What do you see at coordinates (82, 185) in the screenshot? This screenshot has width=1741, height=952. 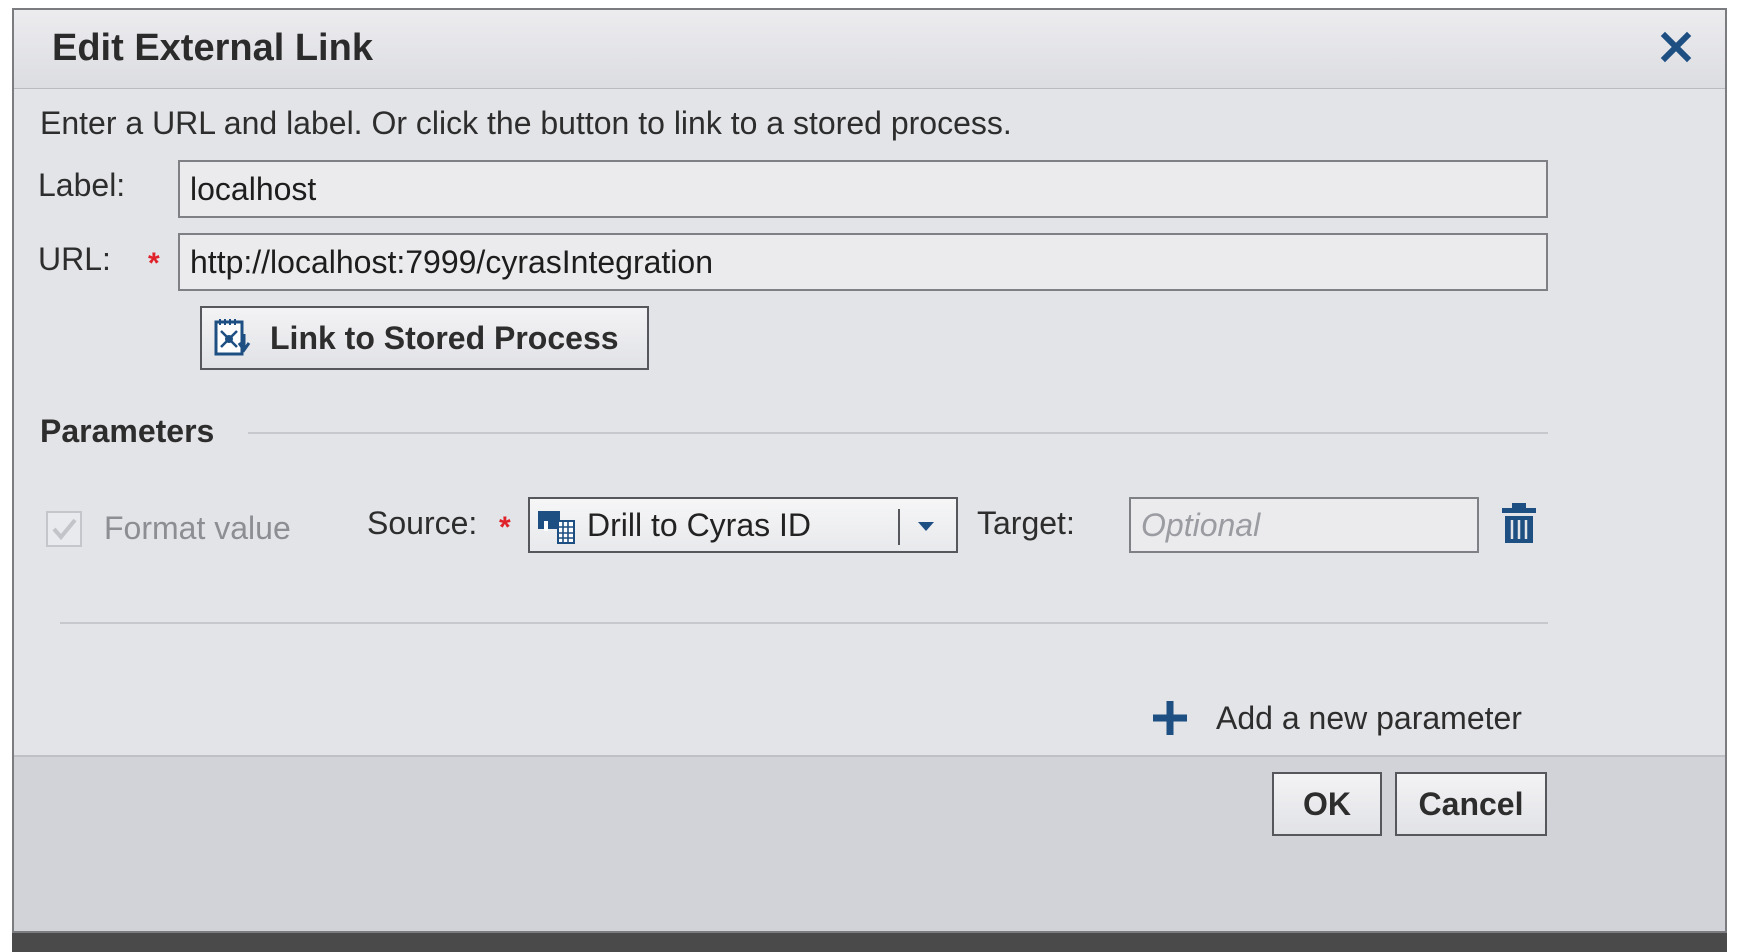 I see `label-field-label: Label:` at bounding box center [82, 185].